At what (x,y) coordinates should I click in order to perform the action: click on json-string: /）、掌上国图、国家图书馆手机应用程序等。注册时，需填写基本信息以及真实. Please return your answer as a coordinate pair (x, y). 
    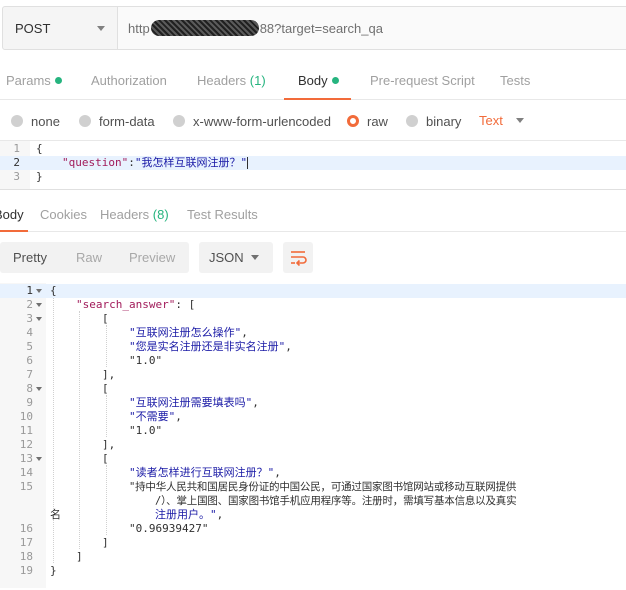
    Looking at the image, I should click on (336, 501).